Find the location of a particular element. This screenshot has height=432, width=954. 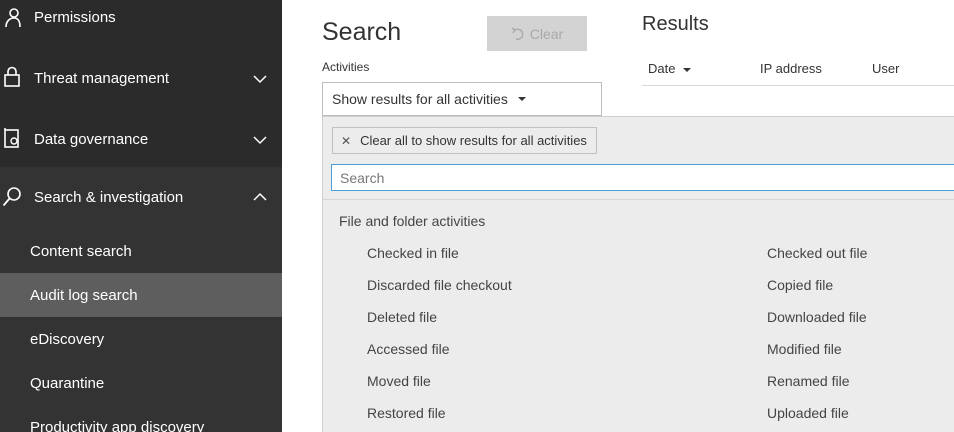

group-label: File and folder activities is located at coordinates (412, 221).